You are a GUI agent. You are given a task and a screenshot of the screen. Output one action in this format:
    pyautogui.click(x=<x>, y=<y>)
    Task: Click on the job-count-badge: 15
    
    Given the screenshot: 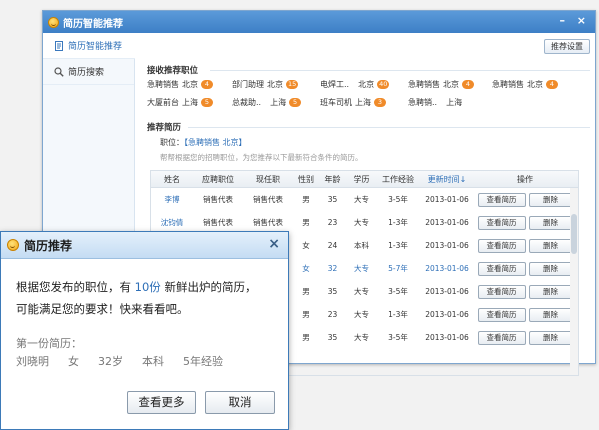 What is the action you would take?
    pyautogui.click(x=292, y=84)
    